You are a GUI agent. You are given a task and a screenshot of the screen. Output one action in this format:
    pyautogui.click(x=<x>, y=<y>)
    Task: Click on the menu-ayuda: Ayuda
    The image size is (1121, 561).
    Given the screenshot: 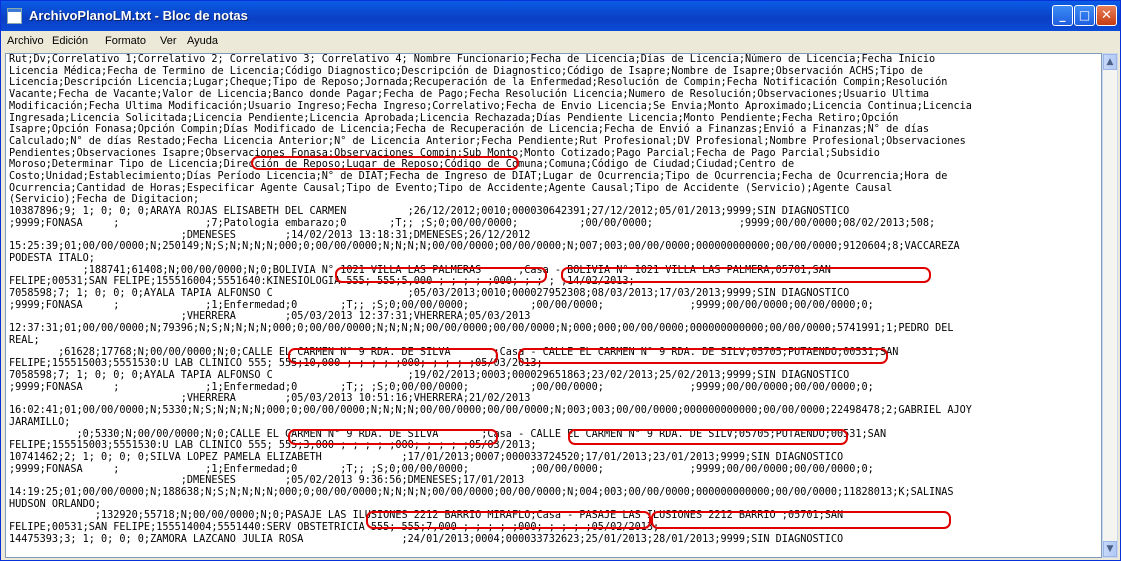 What is the action you would take?
    pyautogui.click(x=202, y=41)
    